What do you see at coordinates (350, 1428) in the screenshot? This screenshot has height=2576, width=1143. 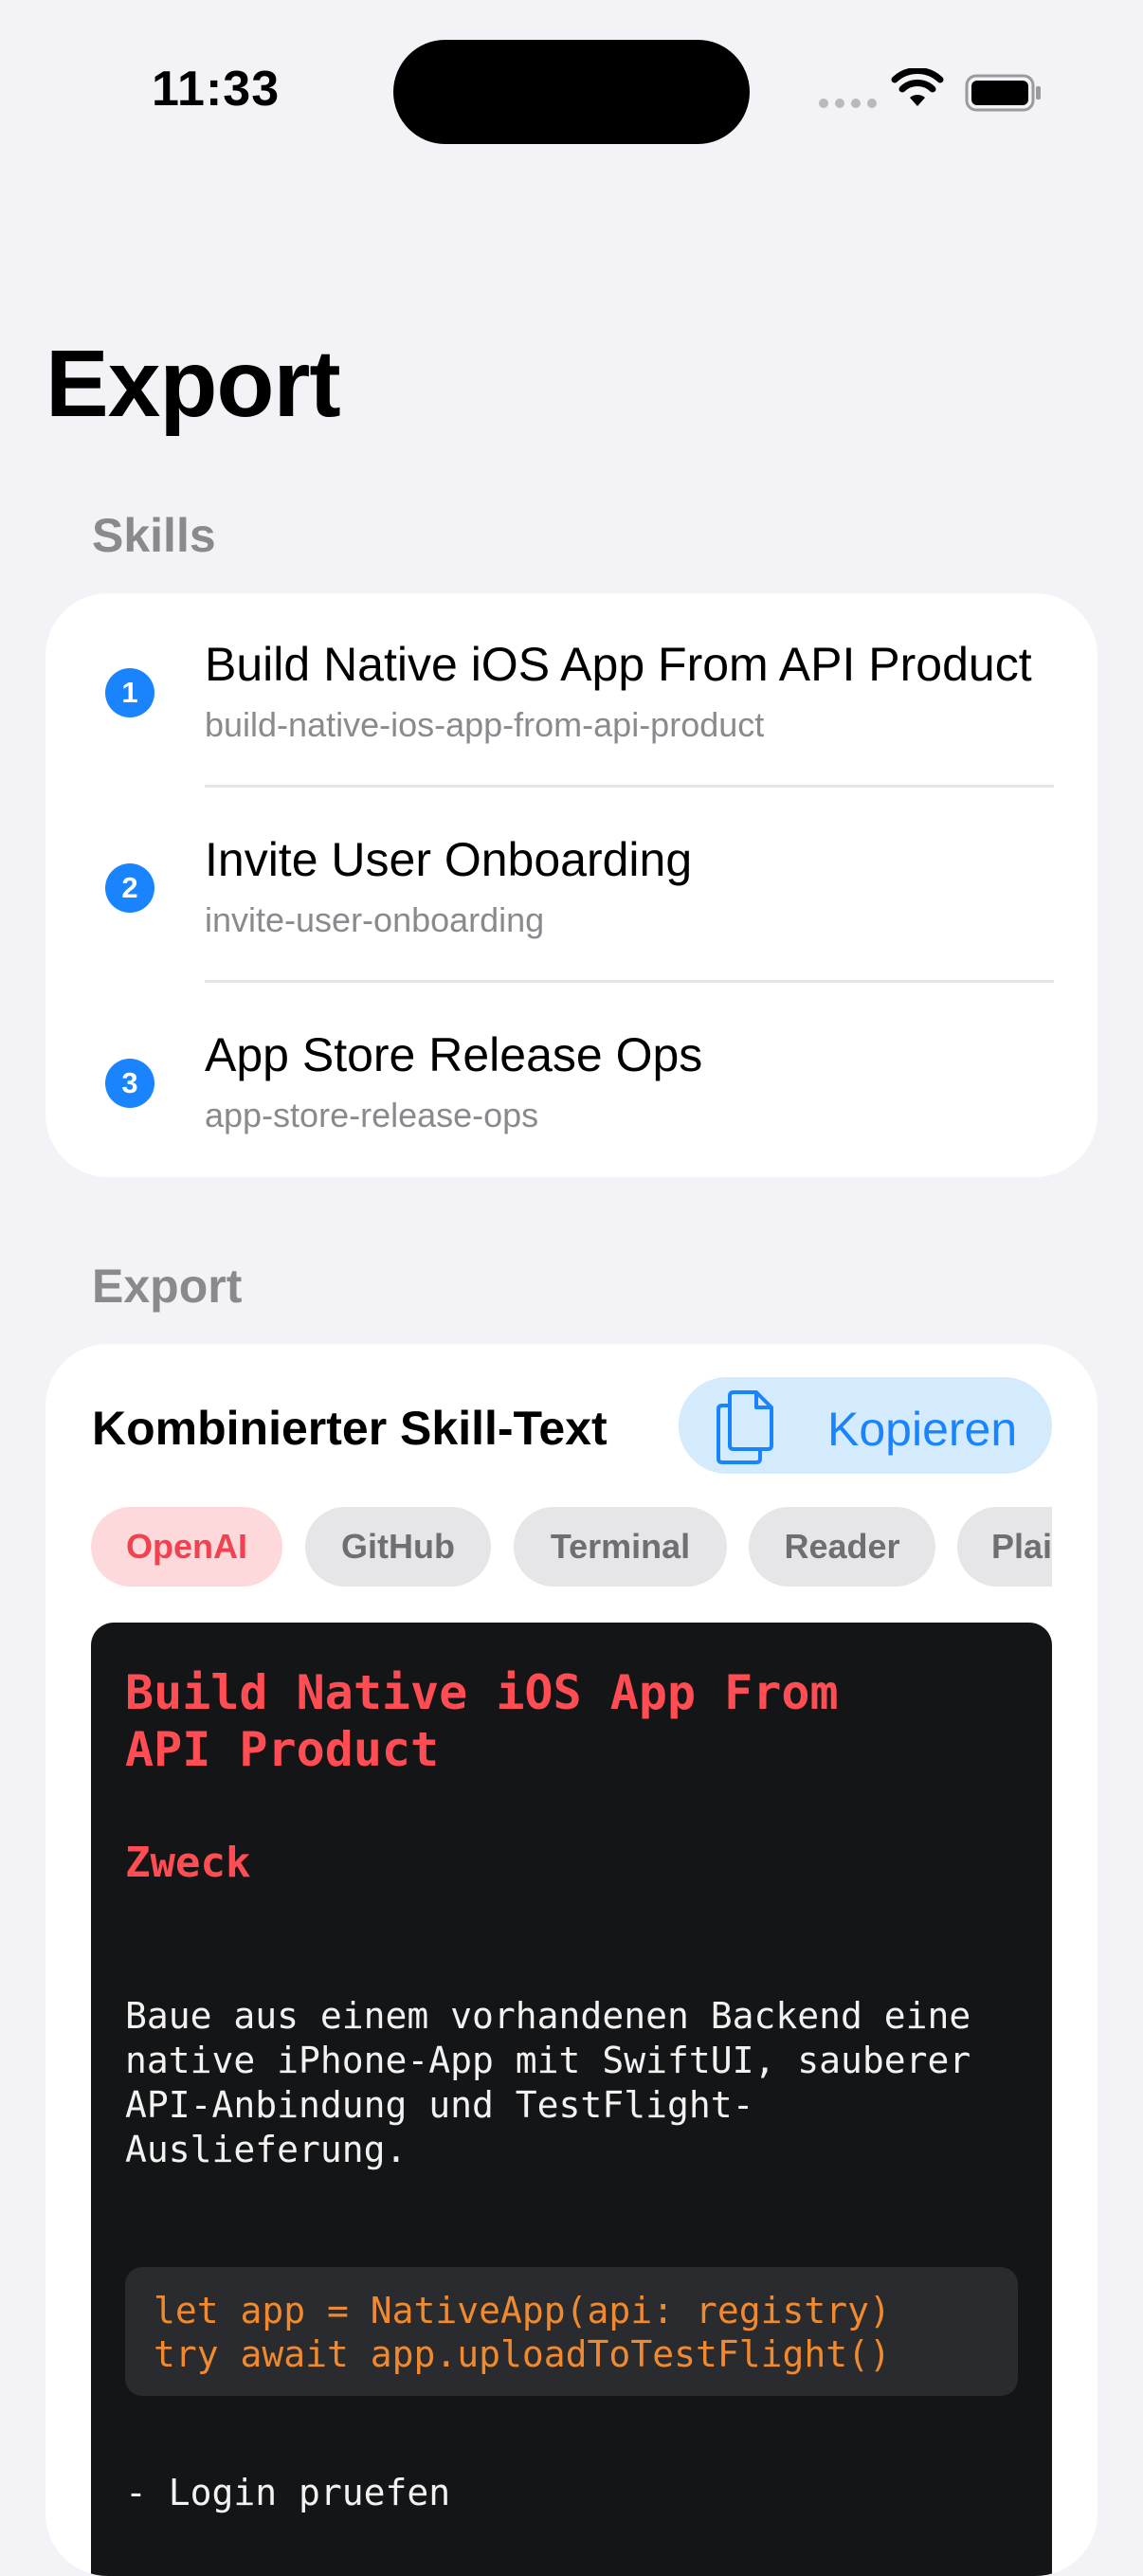 I see `combined-text-title: Kombinierter Skill-Text` at bounding box center [350, 1428].